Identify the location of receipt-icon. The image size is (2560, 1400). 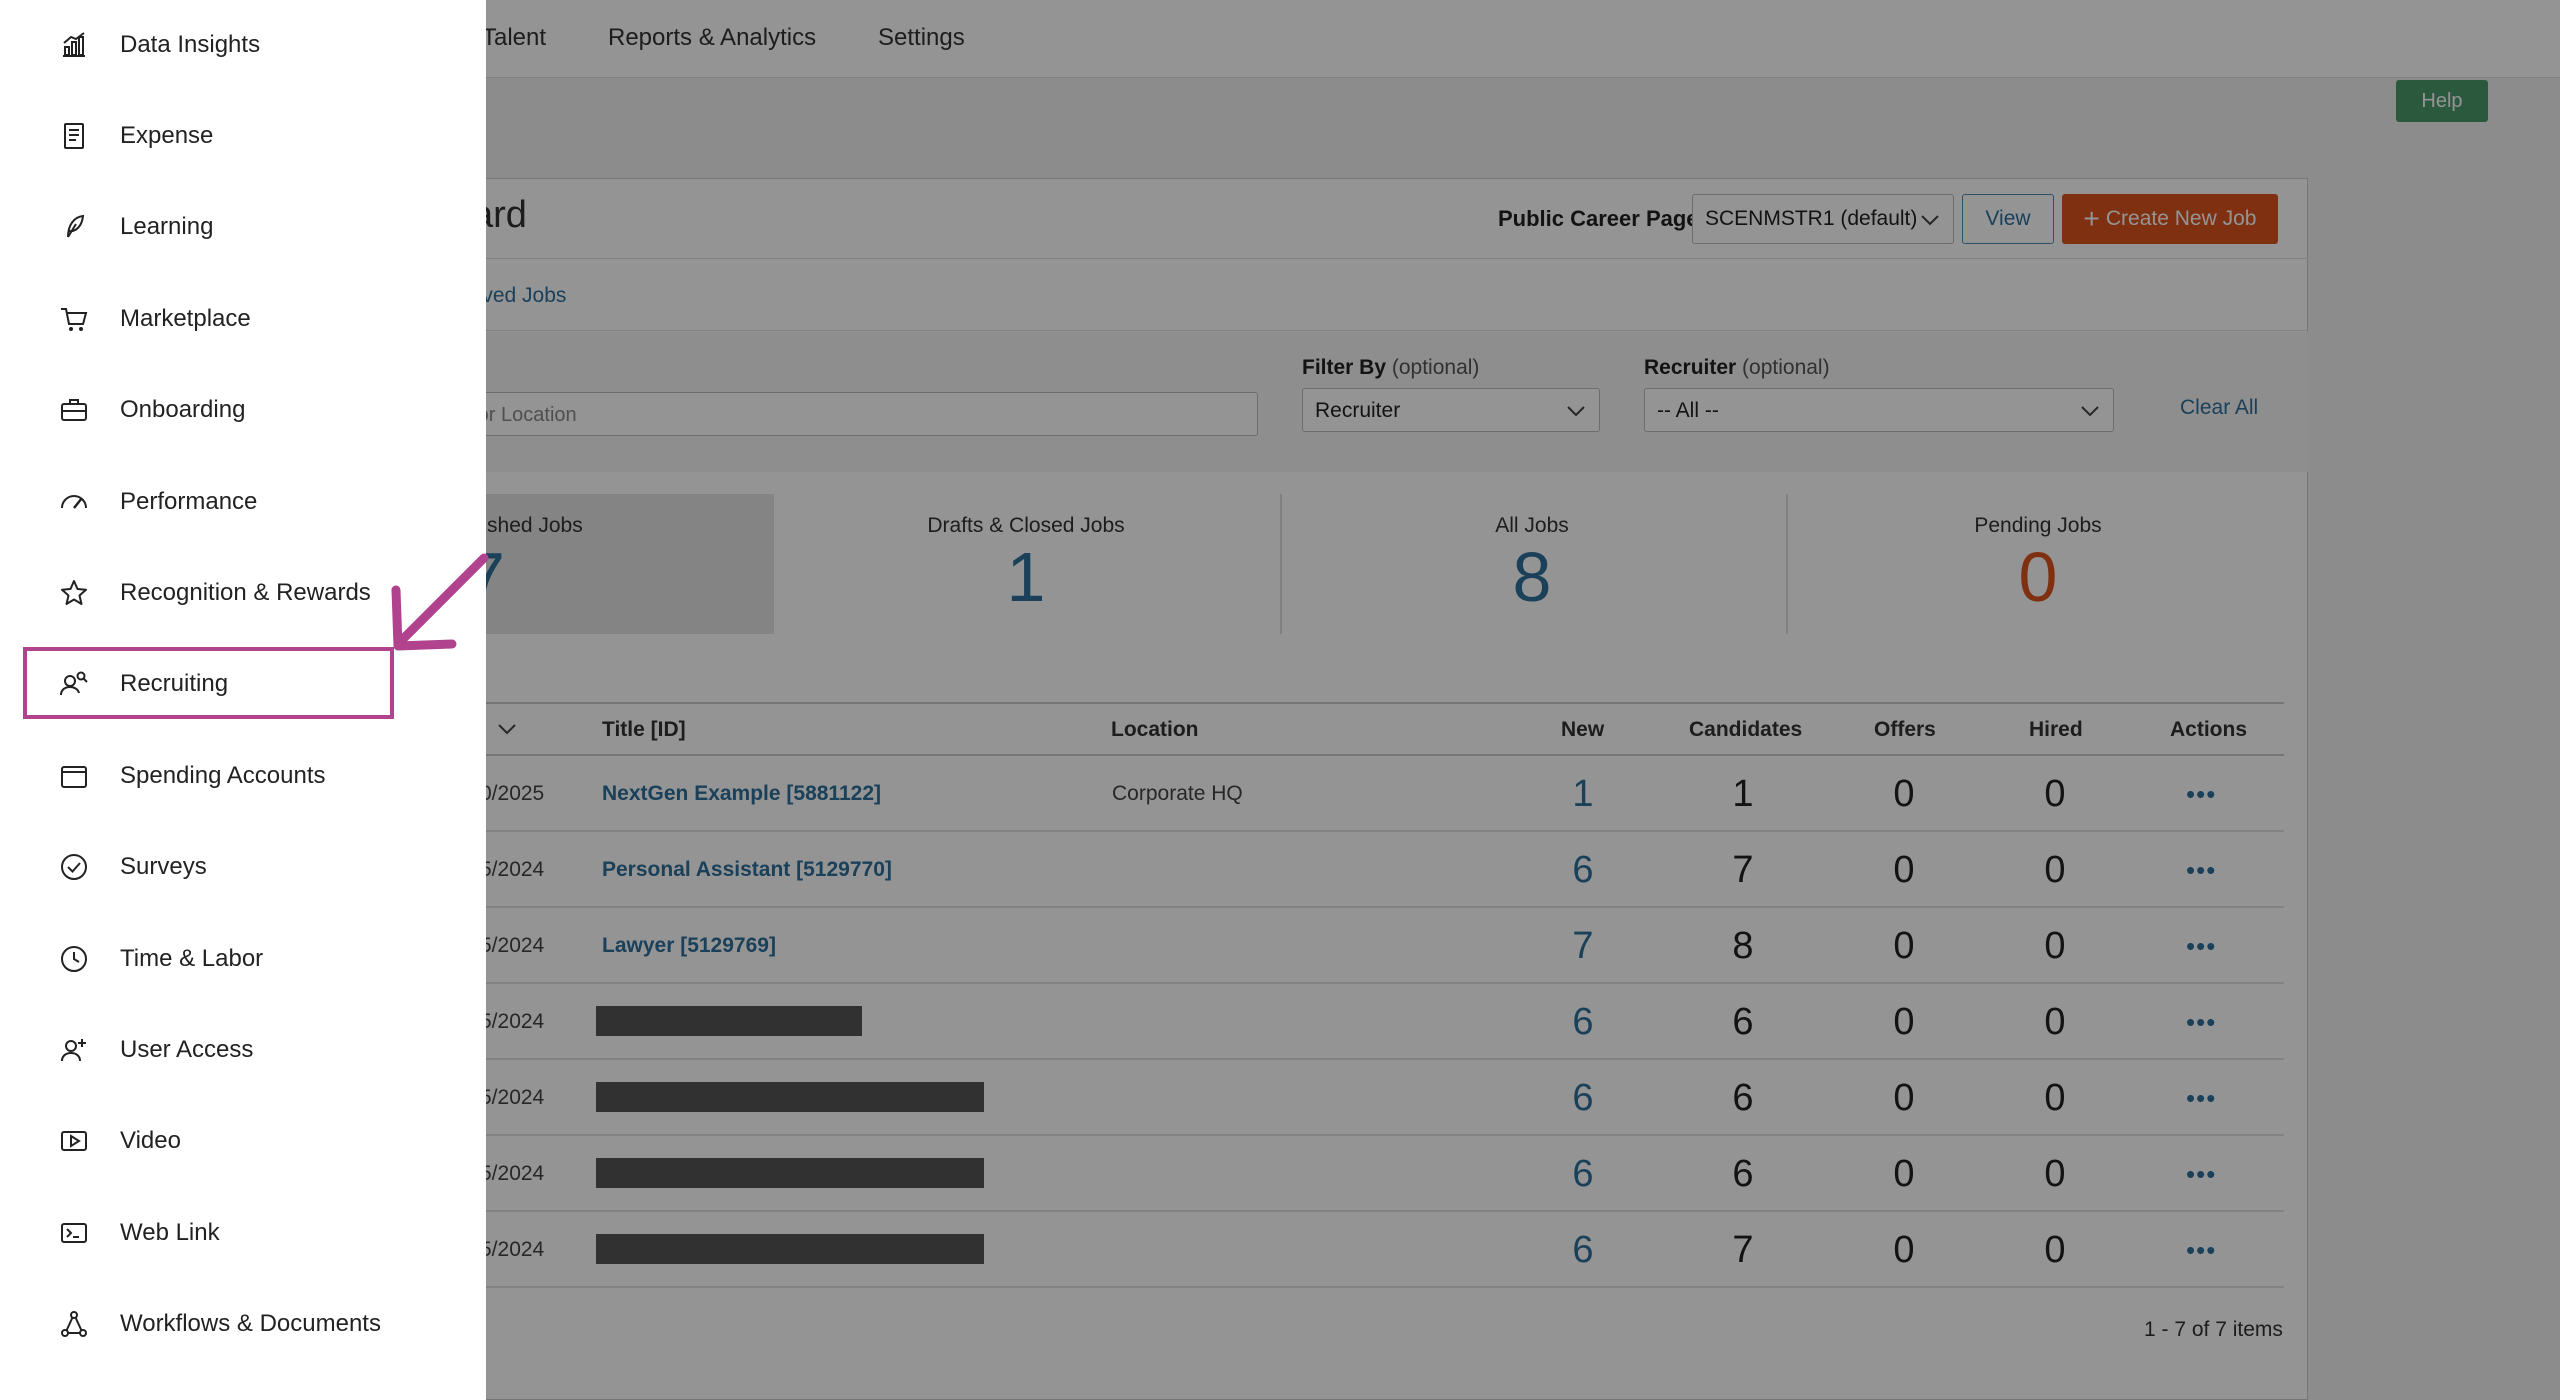
(74, 136).